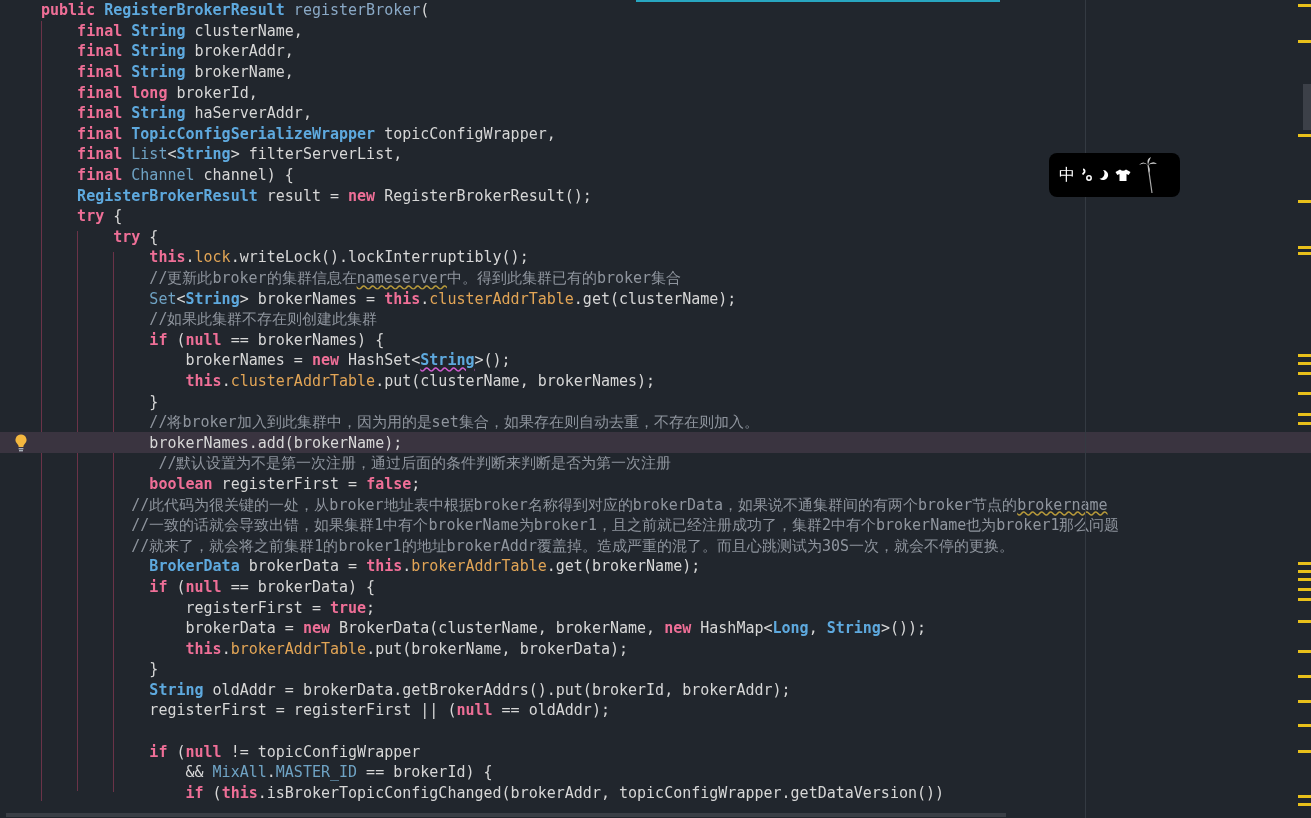 This screenshot has width=1311, height=818. I want to click on code-line: brokerData = new BrokerData(clusterName, brokerName, new HashMap<Long, String>());, so click(555, 628).